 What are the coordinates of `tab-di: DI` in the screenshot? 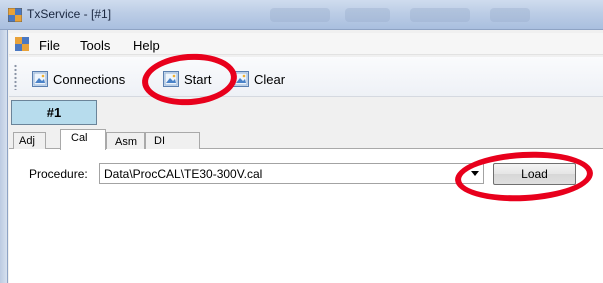 It's located at (172, 140).